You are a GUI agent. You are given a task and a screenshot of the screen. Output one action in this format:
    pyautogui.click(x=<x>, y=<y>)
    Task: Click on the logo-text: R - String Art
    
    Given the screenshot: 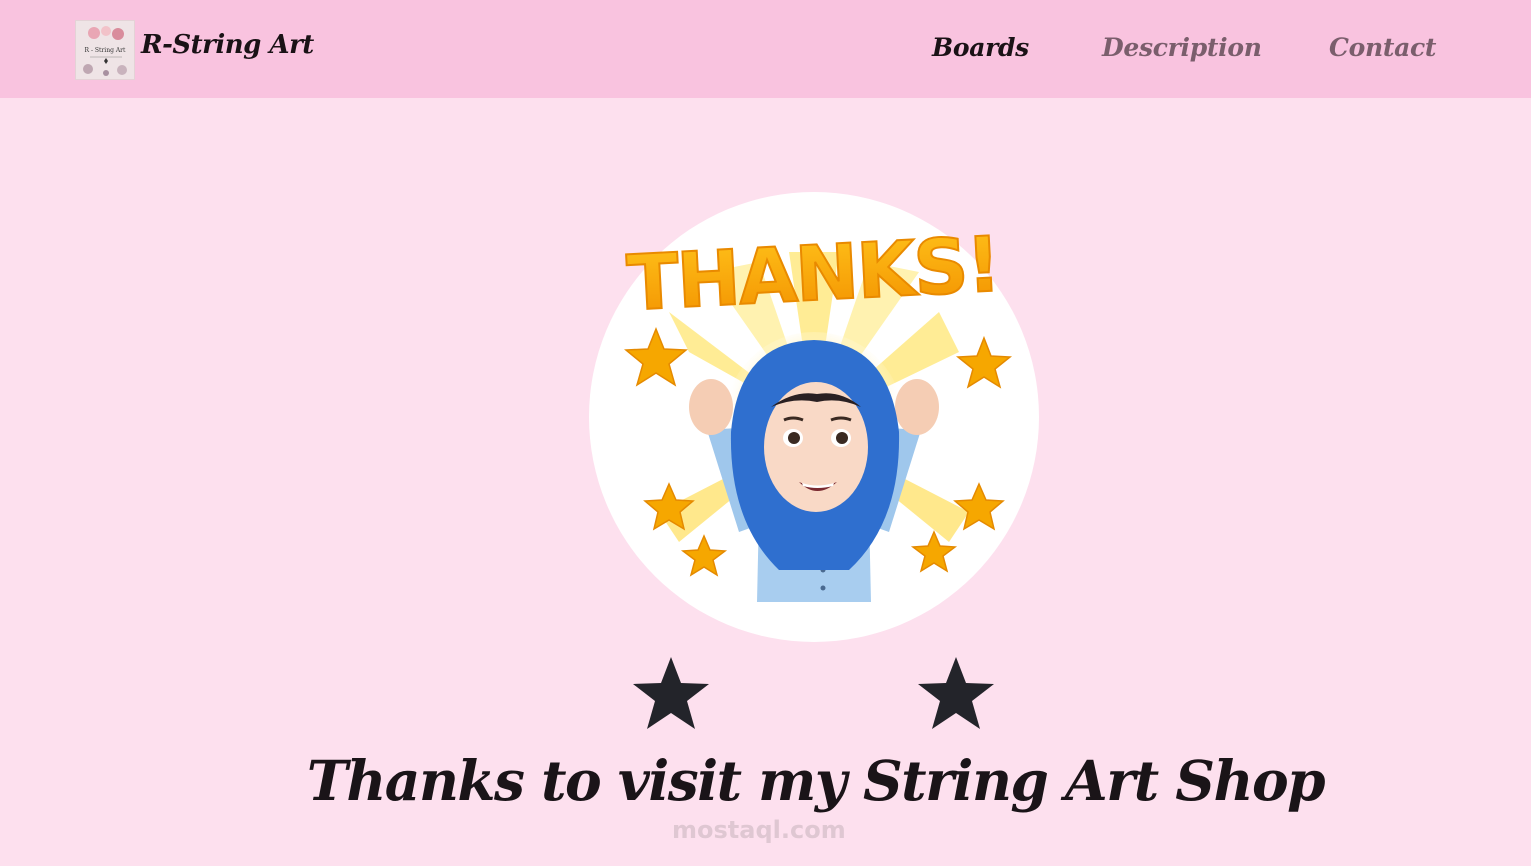 What is the action you would take?
    pyautogui.click(x=105, y=50)
    